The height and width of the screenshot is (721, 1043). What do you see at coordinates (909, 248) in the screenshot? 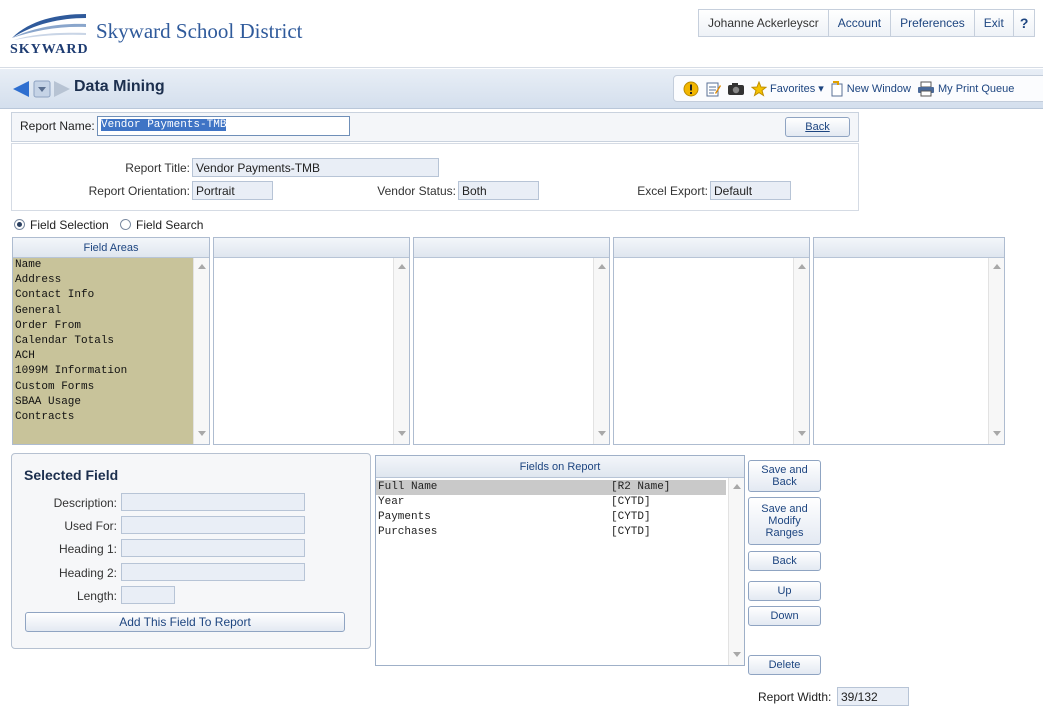
I see `field-pane-5-header` at bounding box center [909, 248].